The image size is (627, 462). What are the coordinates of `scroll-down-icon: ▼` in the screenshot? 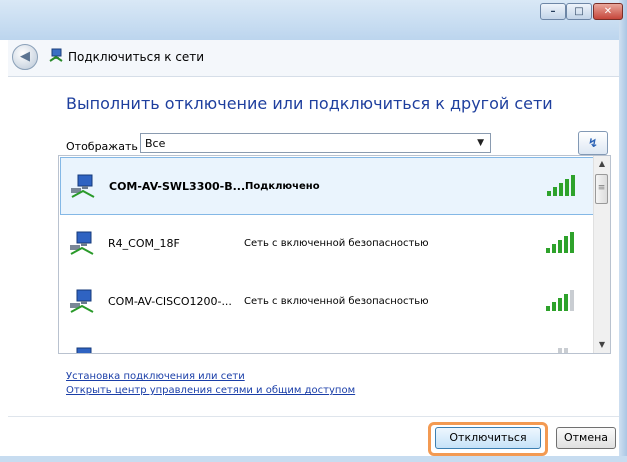 It's located at (602, 345).